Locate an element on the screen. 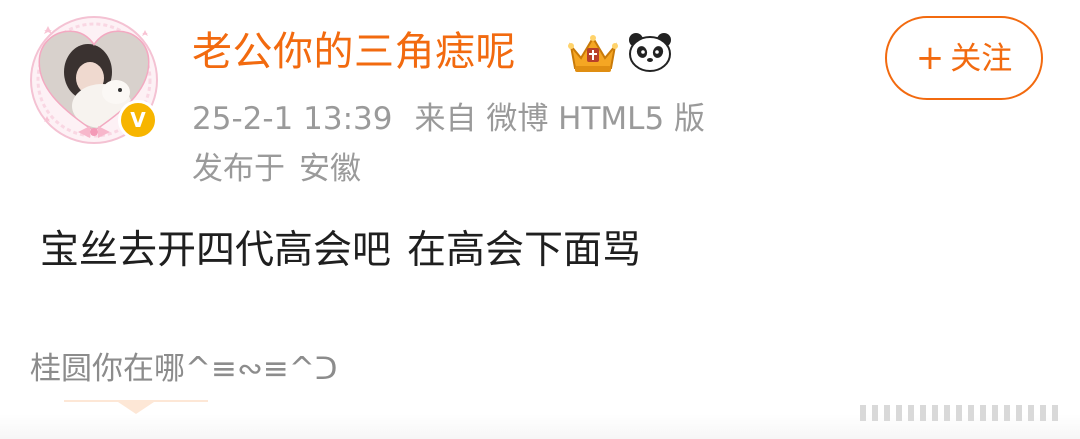 The width and height of the screenshot is (1080, 439). post-location: 发布于 安徽 is located at coordinates (276, 169).